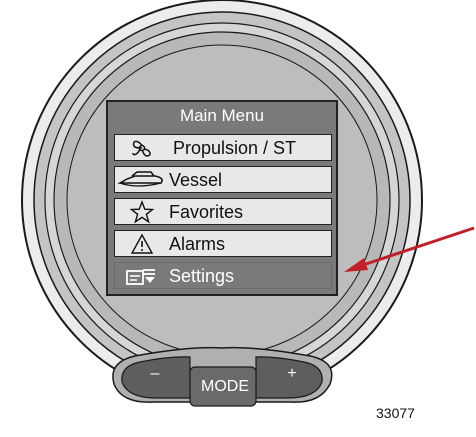  What do you see at coordinates (225, 387) in the screenshot?
I see `mode-button: MODE` at bounding box center [225, 387].